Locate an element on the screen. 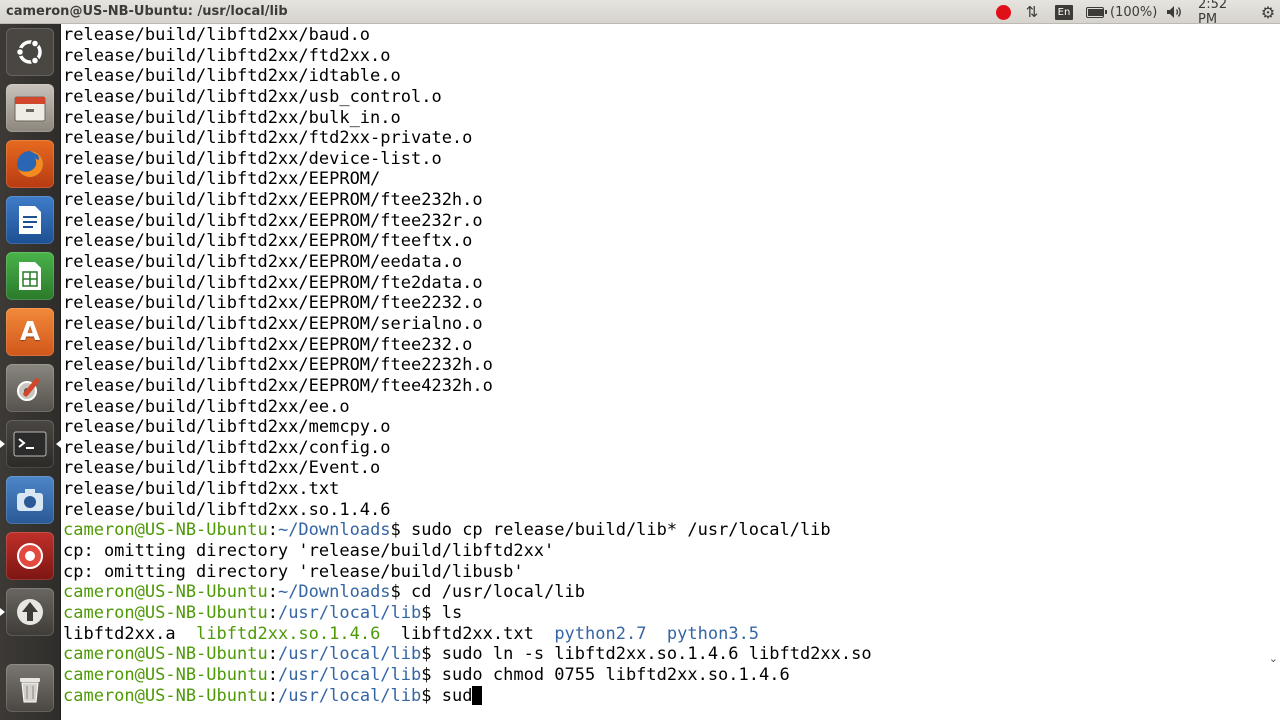  launcher-updater is located at coordinates (27, 612).